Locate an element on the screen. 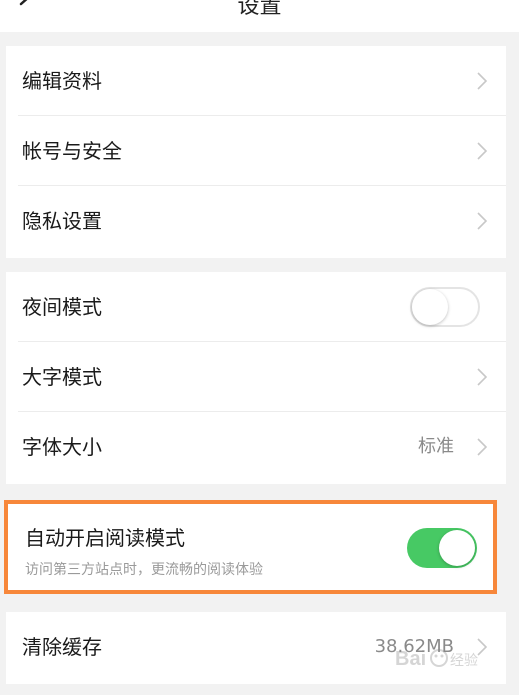 The image size is (519, 695). night-mode-label: 夜间模式 is located at coordinates (62, 307).